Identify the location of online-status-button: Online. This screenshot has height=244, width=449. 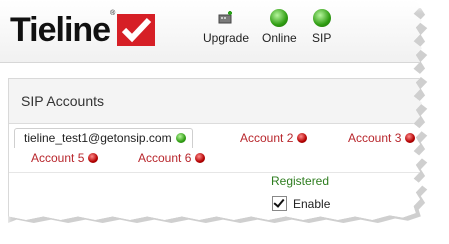
(279, 27).